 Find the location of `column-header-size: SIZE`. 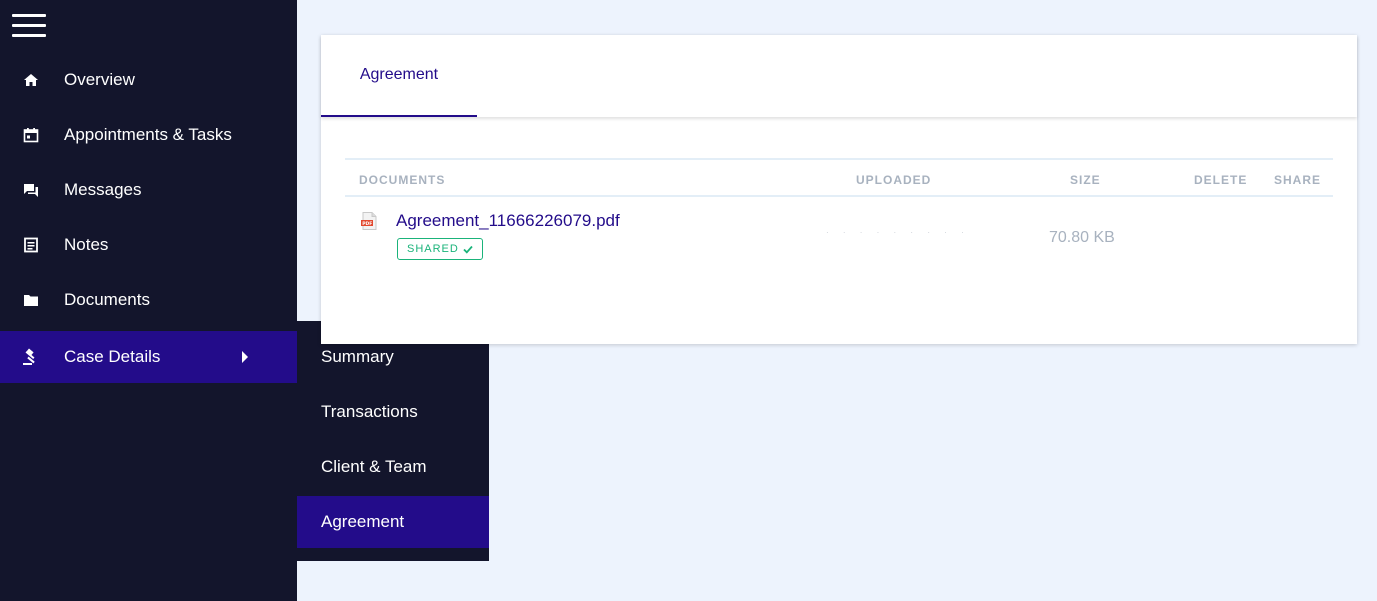

column-header-size: SIZE is located at coordinates (1085, 180).